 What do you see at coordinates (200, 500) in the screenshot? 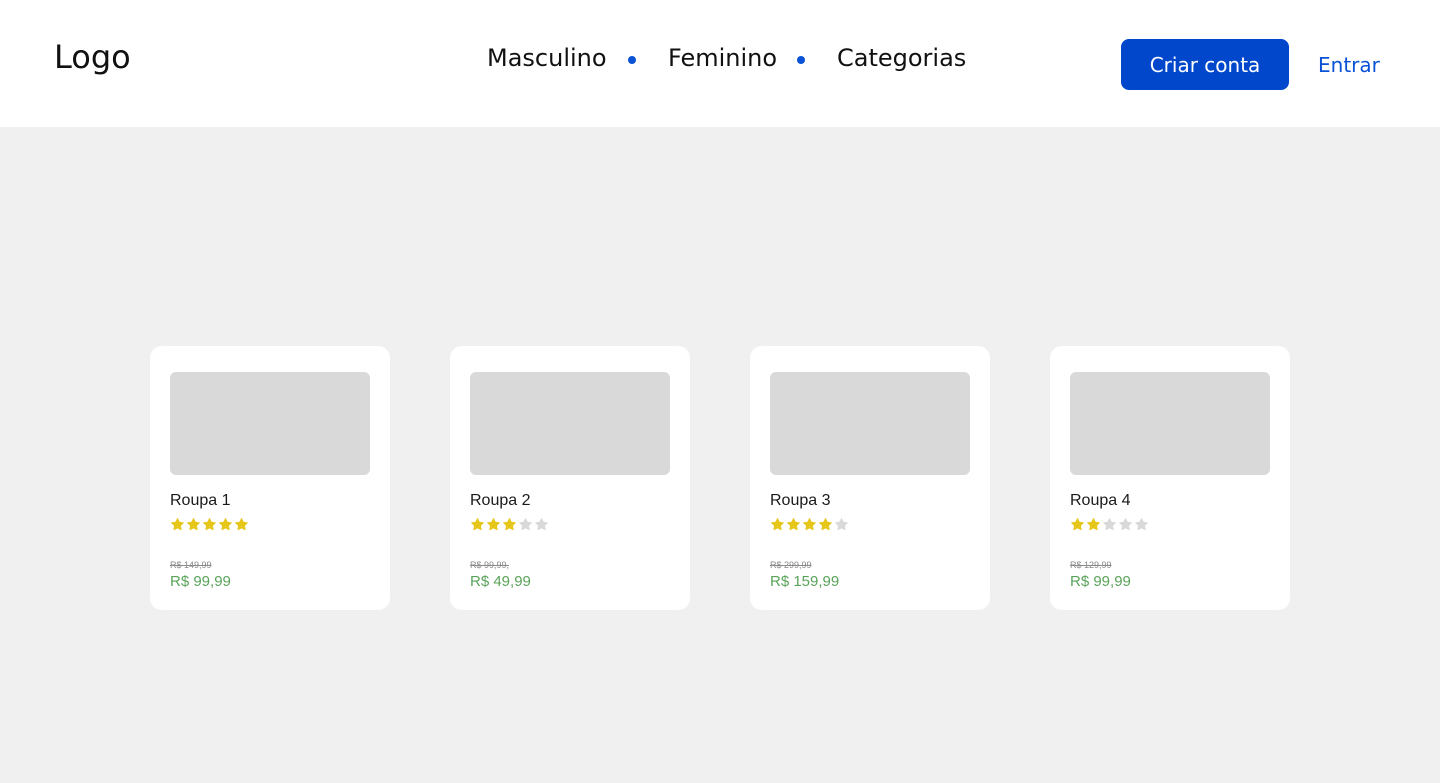
I see `product-name: Roupa 1` at bounding box center [200, 500].